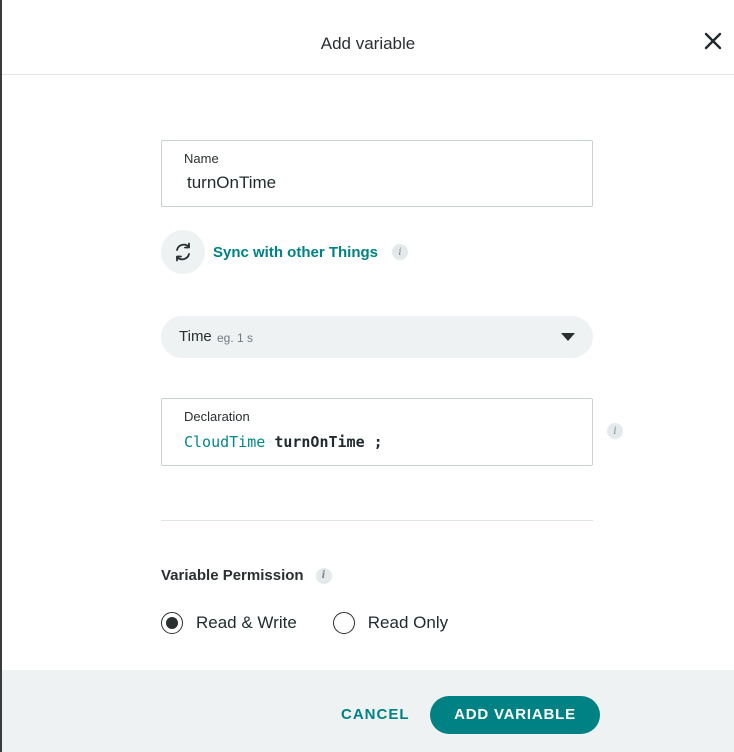  I want to click on dialog-header: Add variable, so click(368, 37).